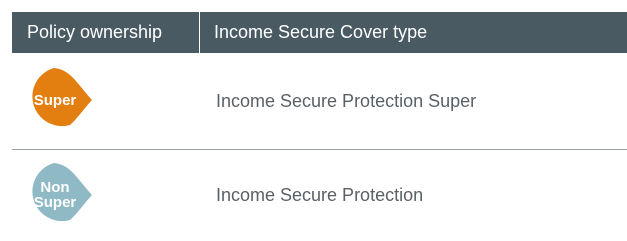 The height and width of the screenshot is (241, 627). I want to click on non-super-badge-label: Non Super, so click(55, 195).